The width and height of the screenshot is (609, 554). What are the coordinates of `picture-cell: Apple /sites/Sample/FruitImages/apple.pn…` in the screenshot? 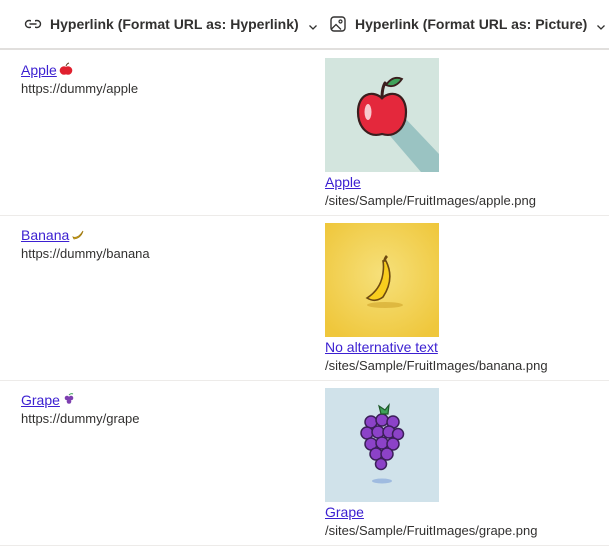 It's located at (430, 133).